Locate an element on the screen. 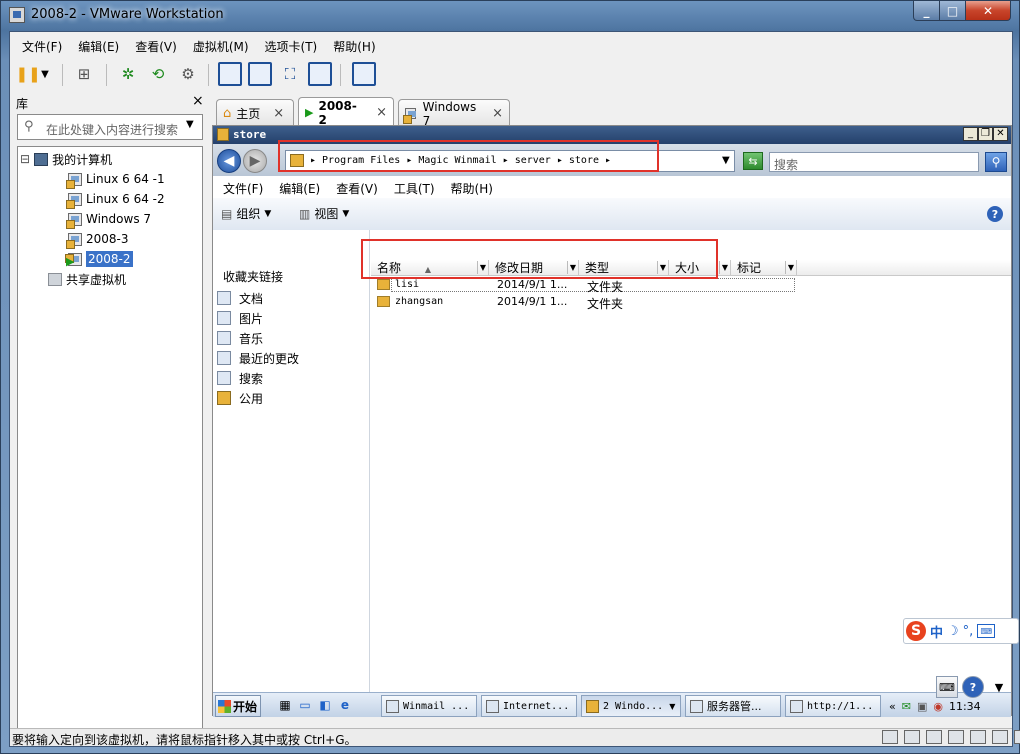  fav-music: 音乐 is located at coordinates (240, 338).